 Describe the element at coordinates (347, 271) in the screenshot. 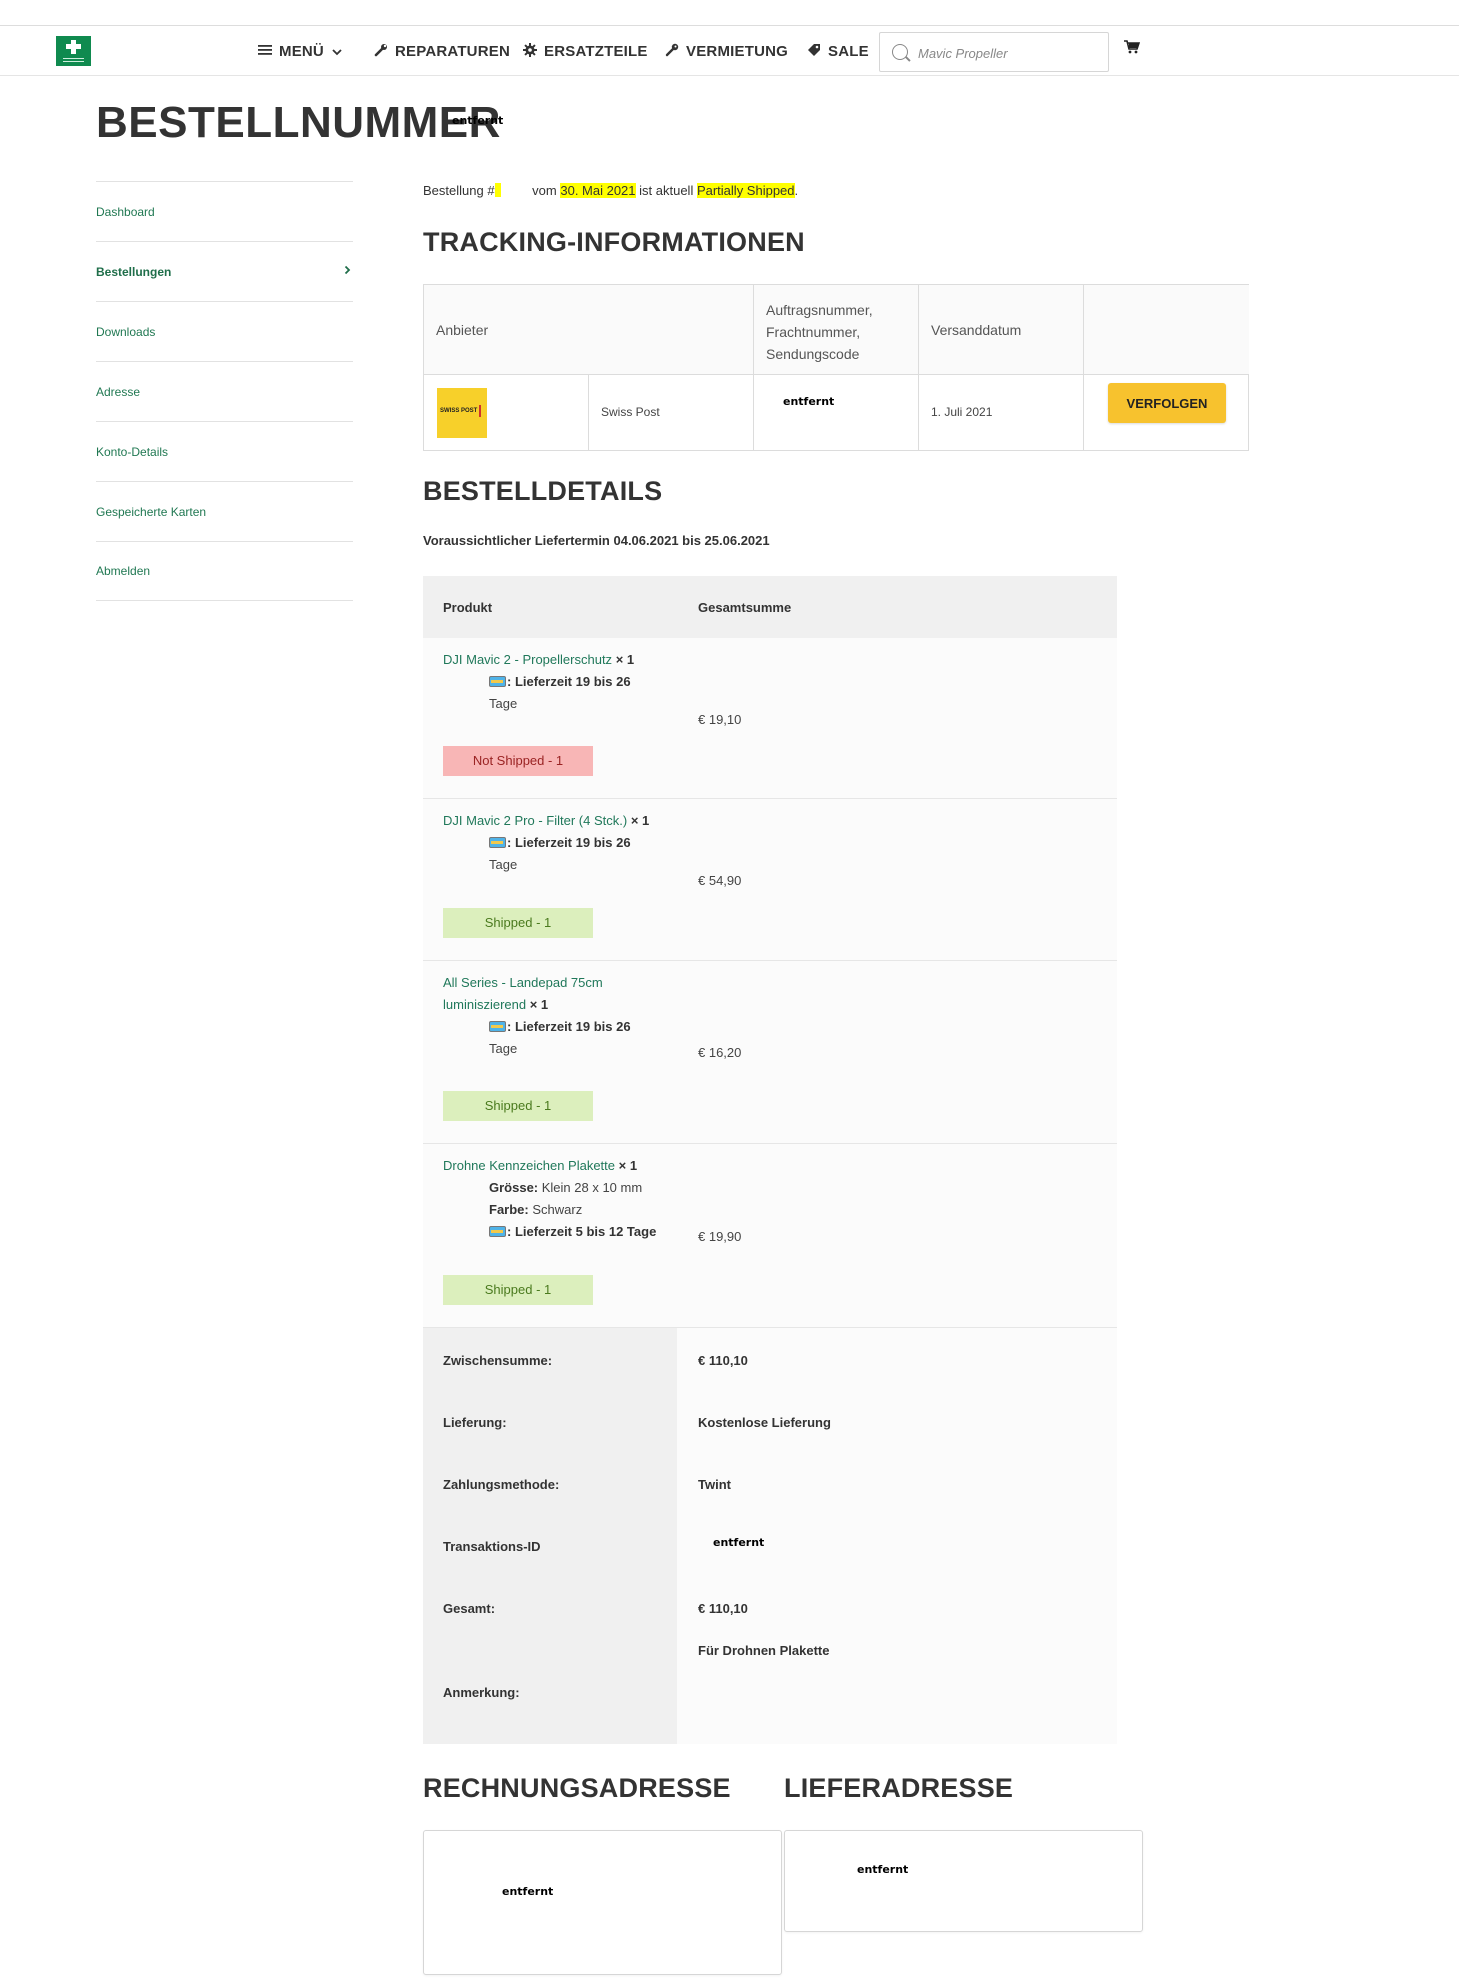

I see `chevron-right-icon` at that location.